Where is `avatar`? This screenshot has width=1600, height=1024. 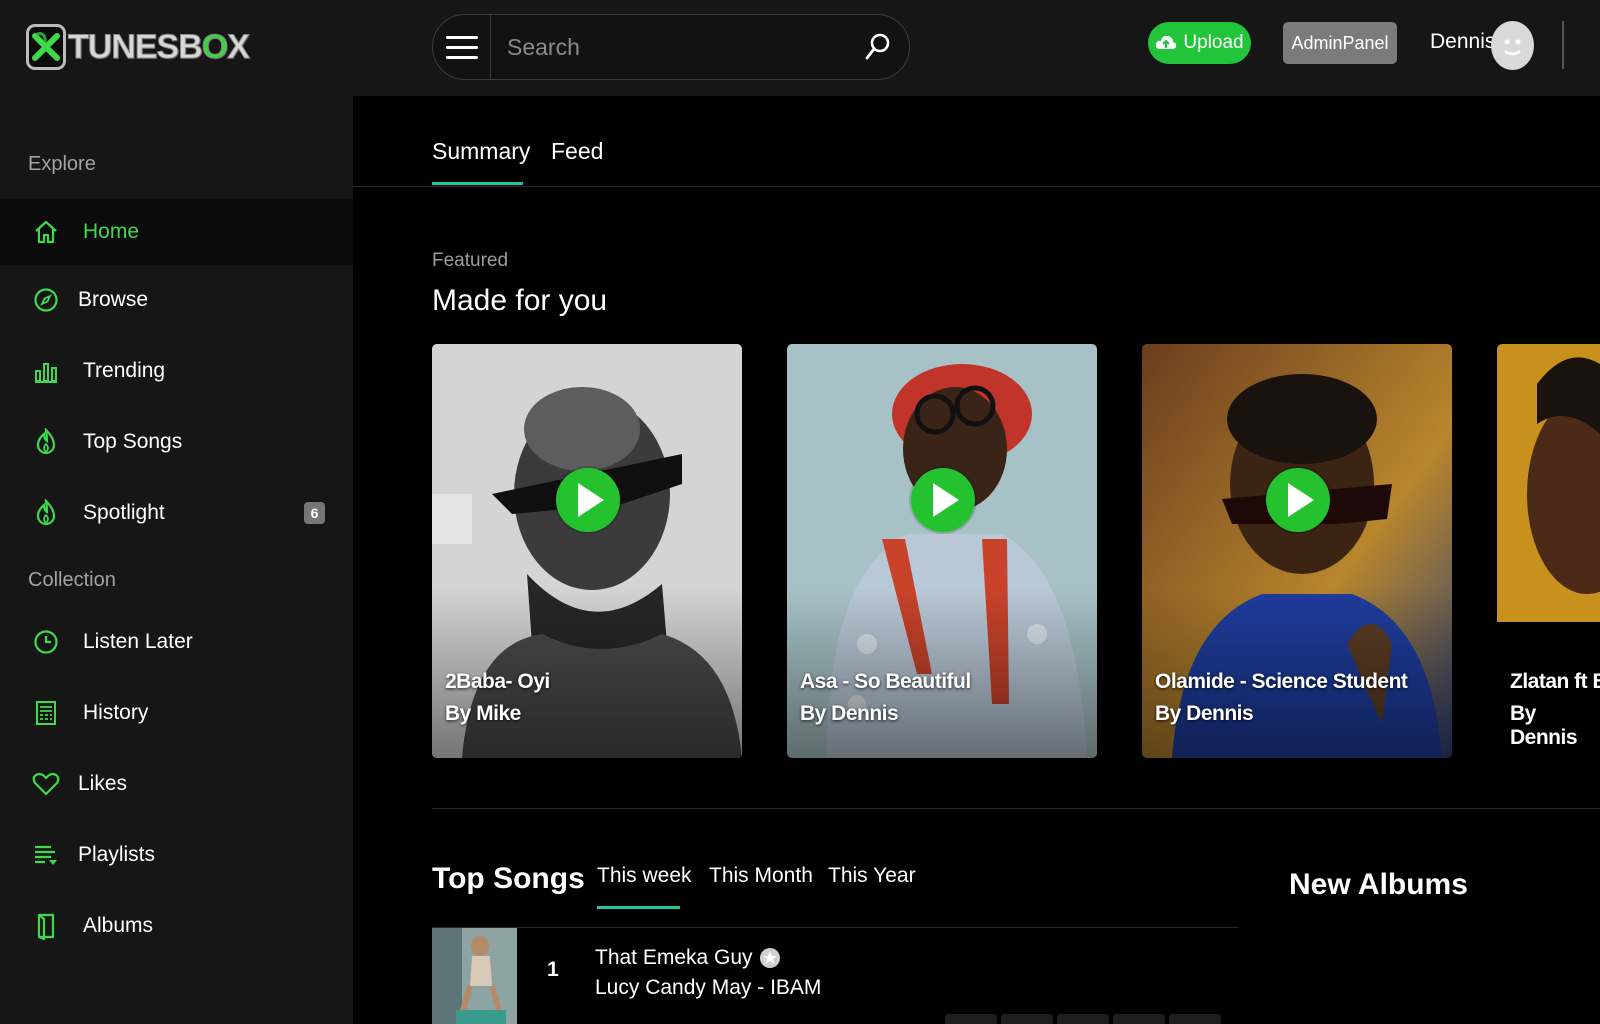 avatar is located at coordinates (1512, 45).